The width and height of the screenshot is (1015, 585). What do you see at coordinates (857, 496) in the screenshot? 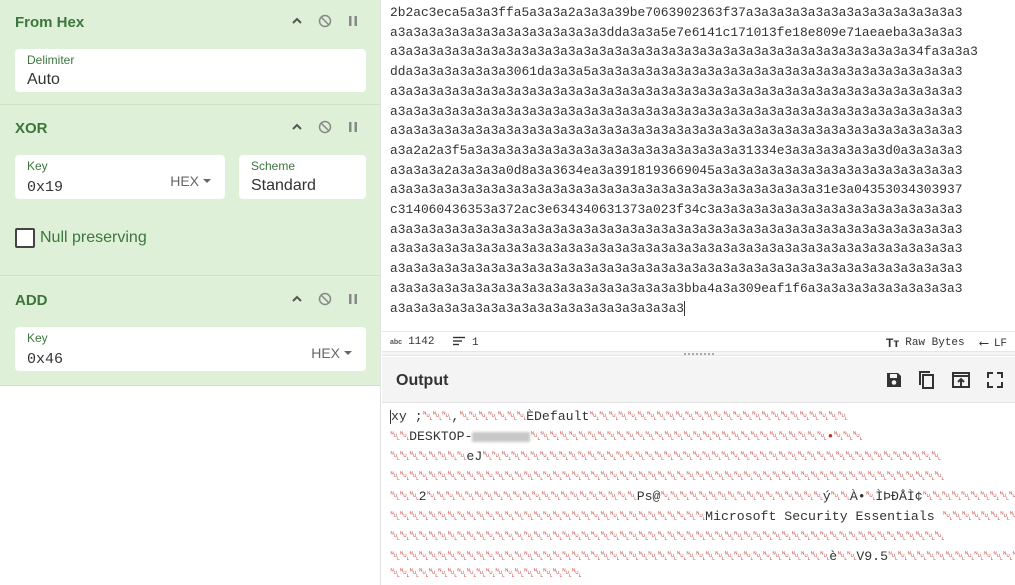
I see `output-text: À•` at bounding box center [857, 496].